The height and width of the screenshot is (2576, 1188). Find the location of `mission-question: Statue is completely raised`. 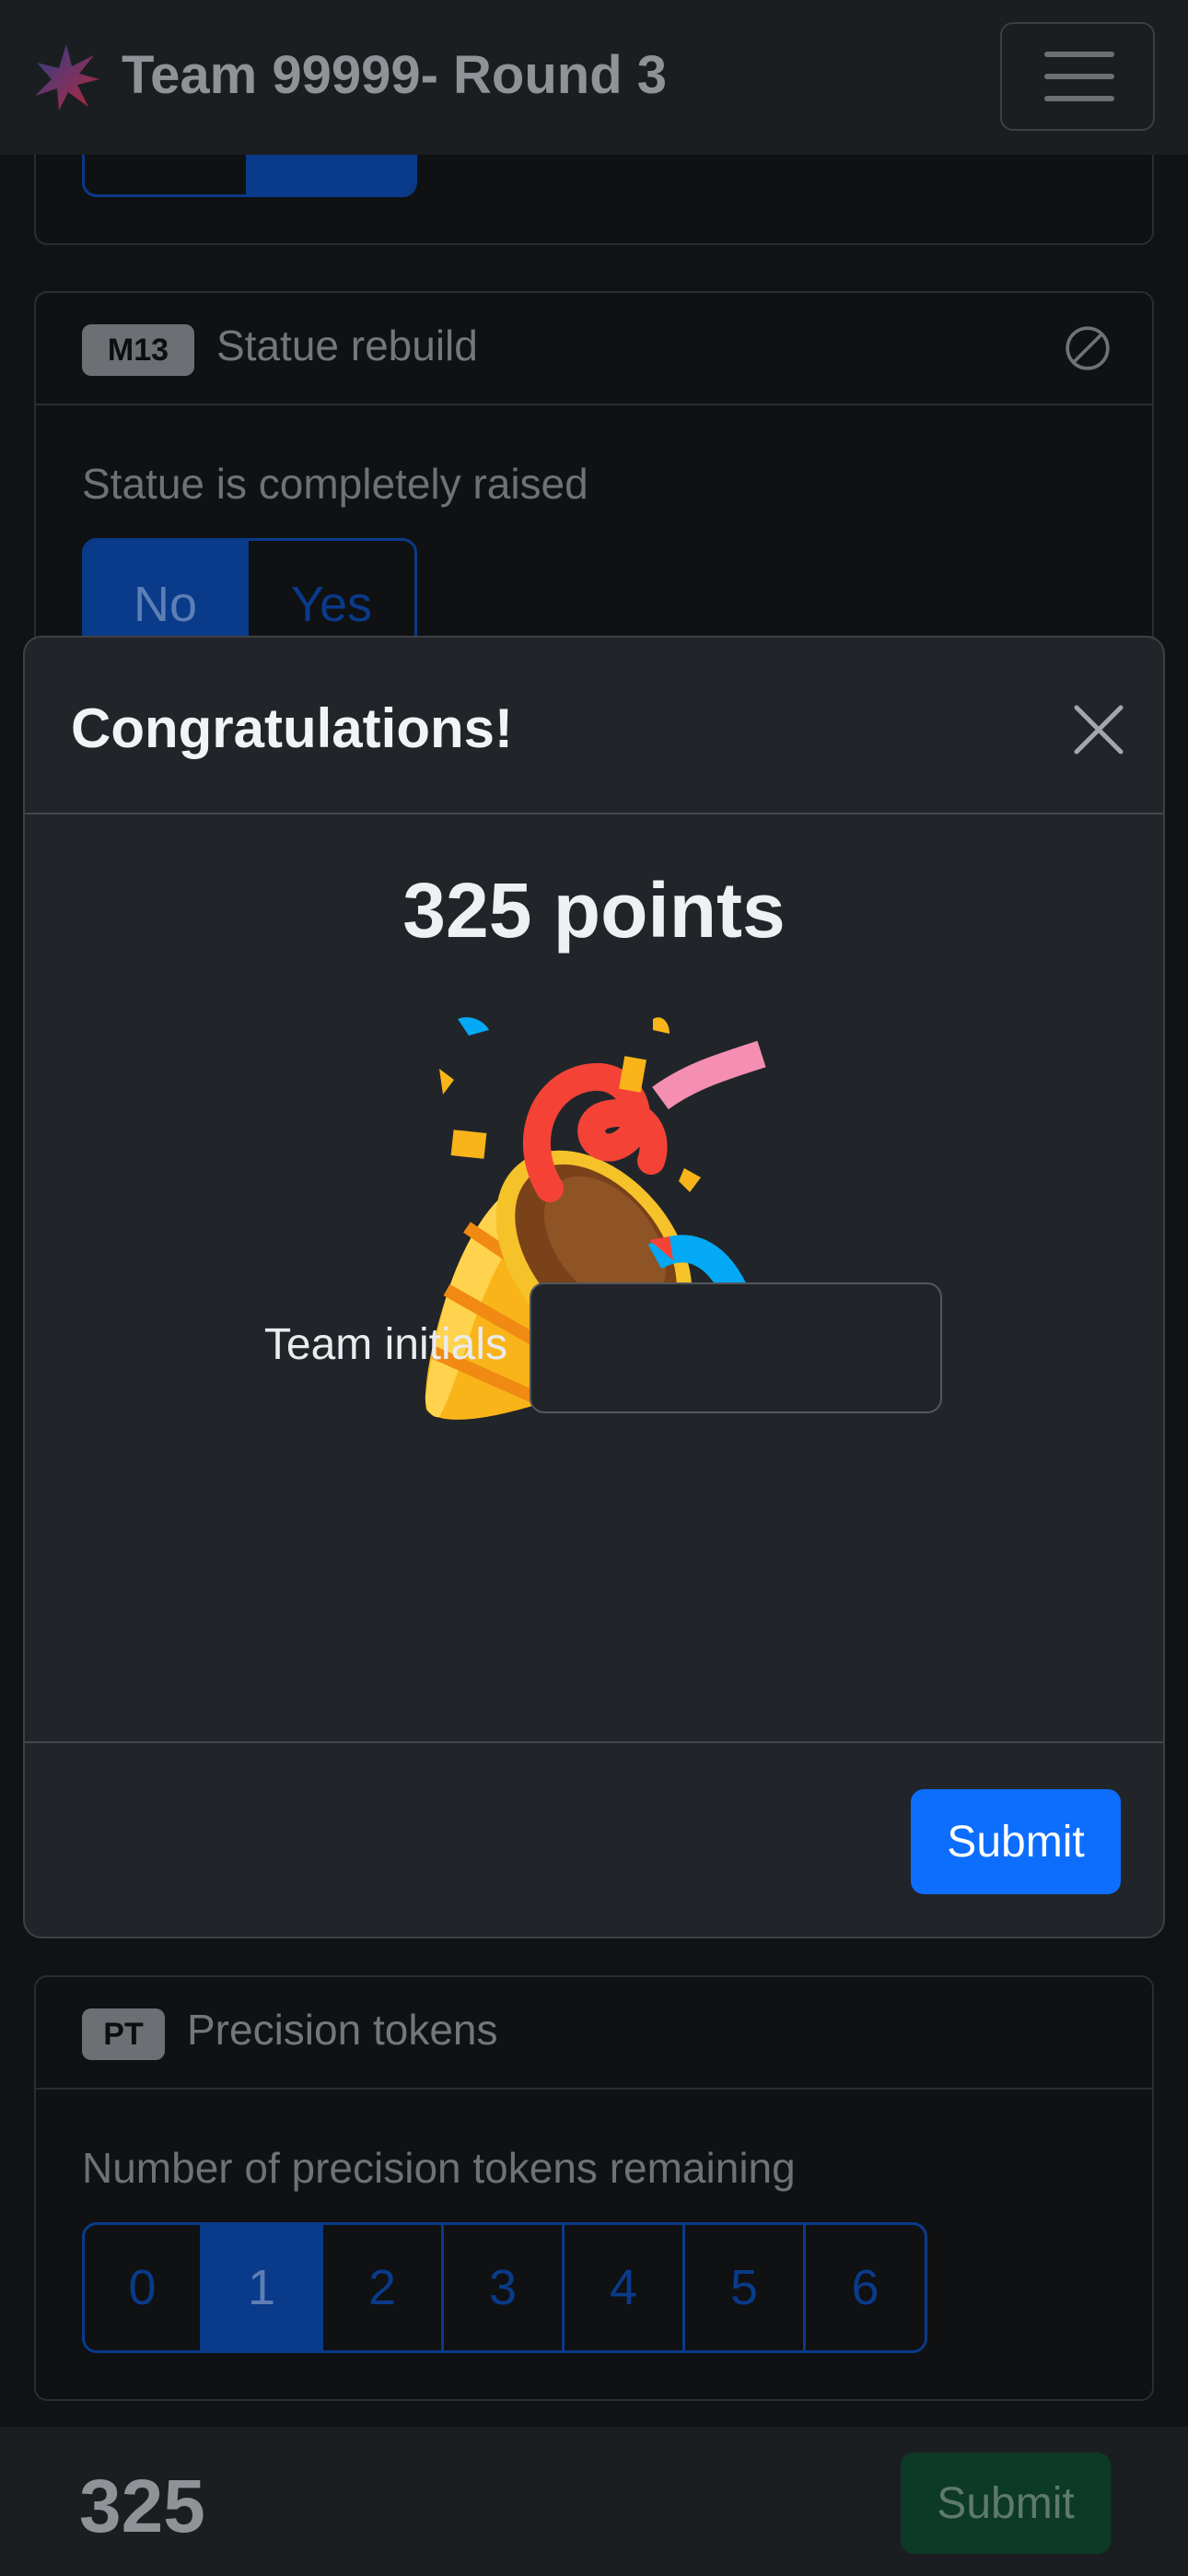

mission-question: Statue is completely raised is located at coordinates (335, 484).